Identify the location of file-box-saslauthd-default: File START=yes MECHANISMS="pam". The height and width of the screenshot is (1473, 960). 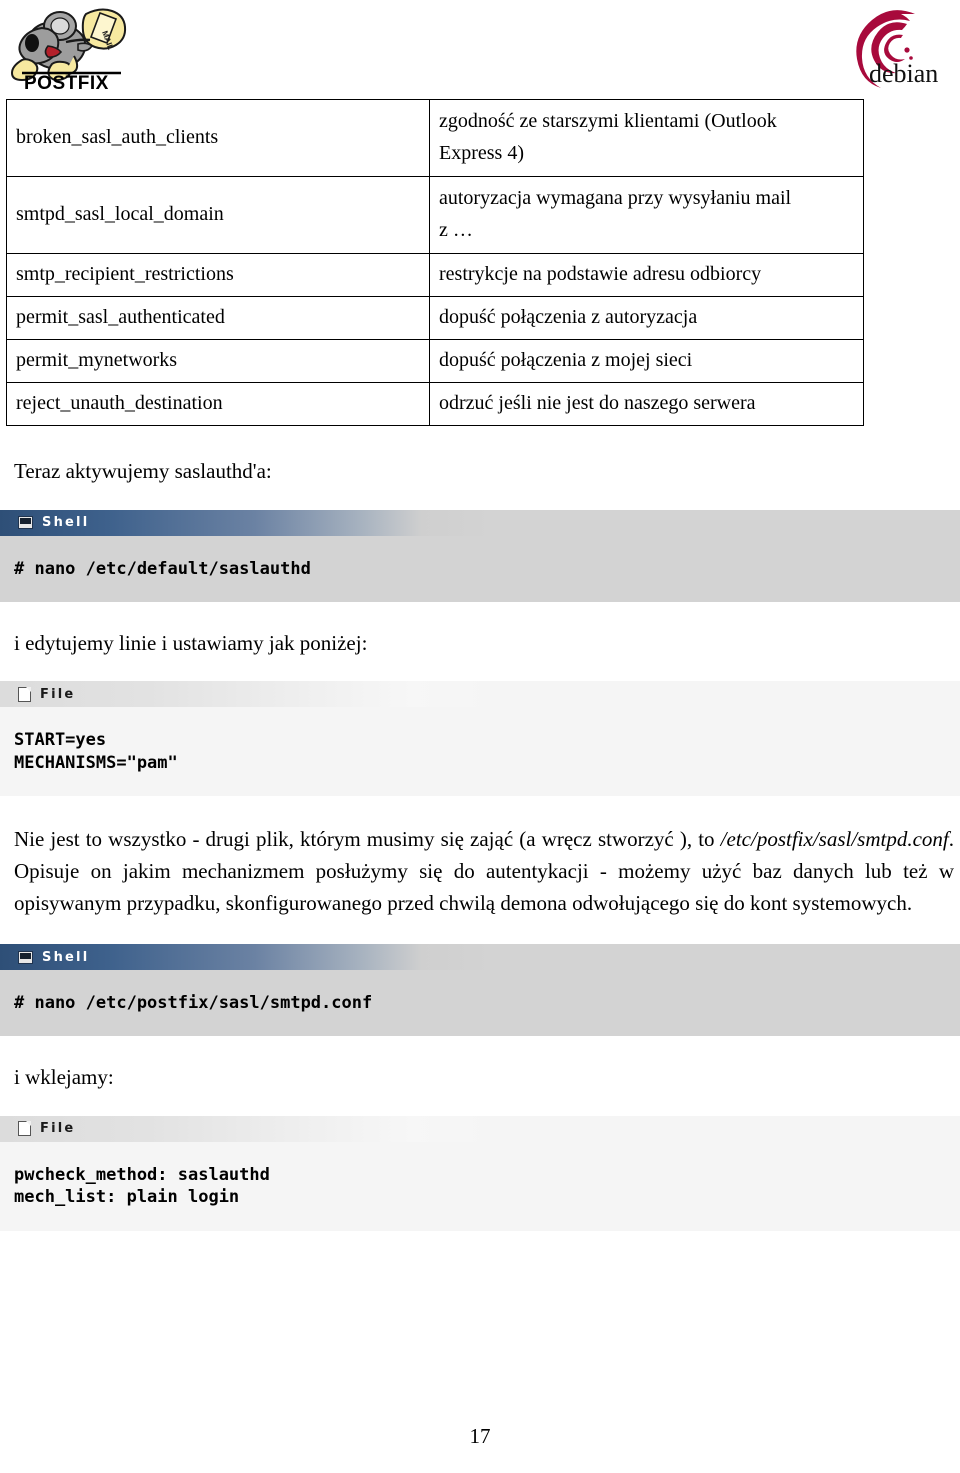
(480, 739).